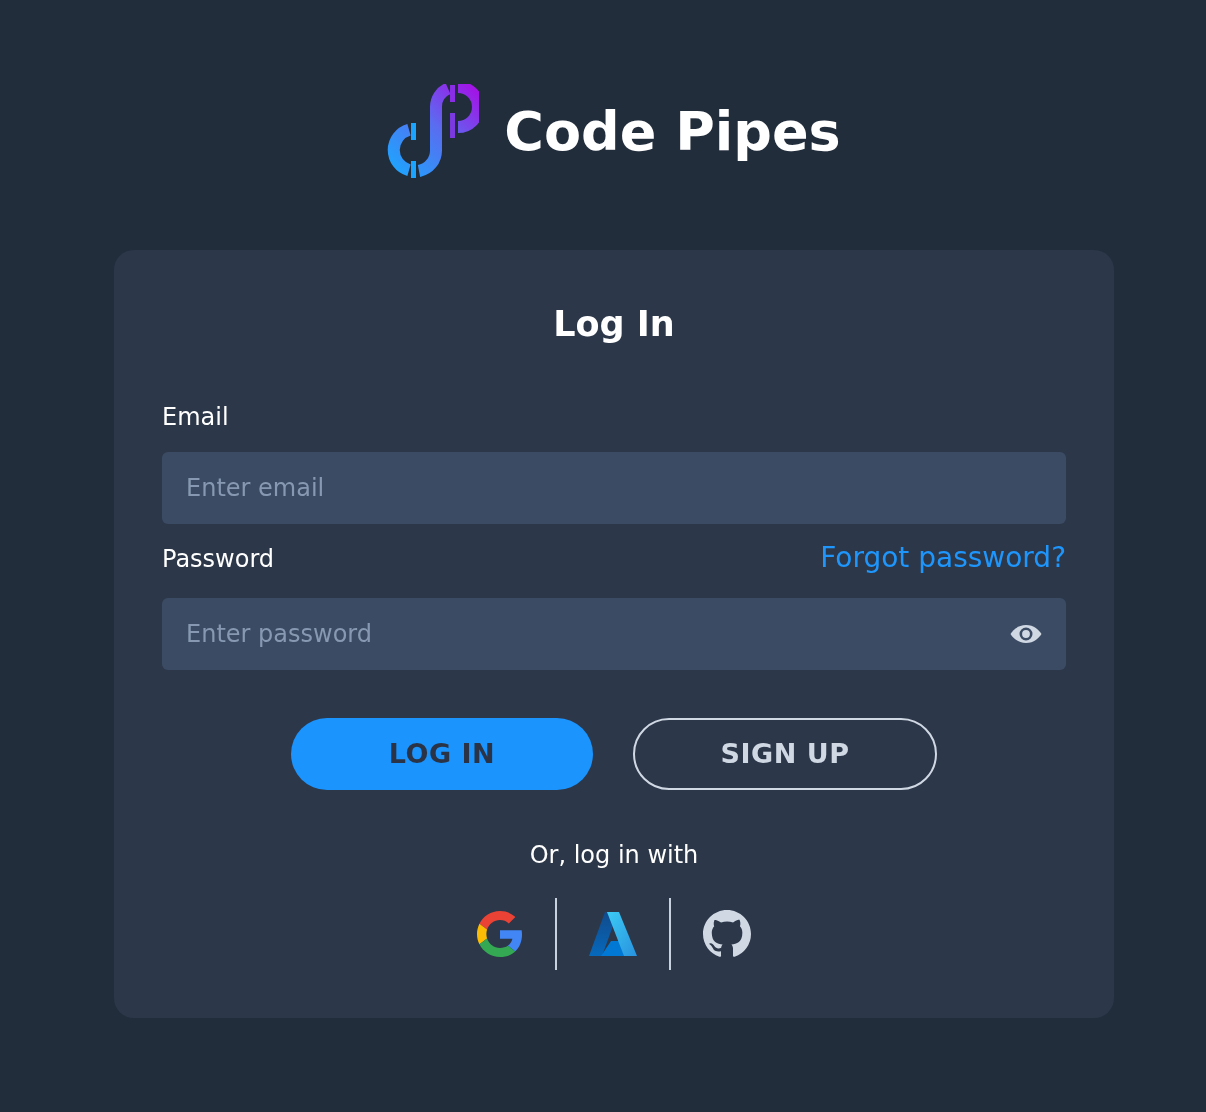 This screenshot has width=1206, height=1112. Describe the element at coordinates (442, 754) in the screenshot. I see `log-in-button: LOG IN` at that location.